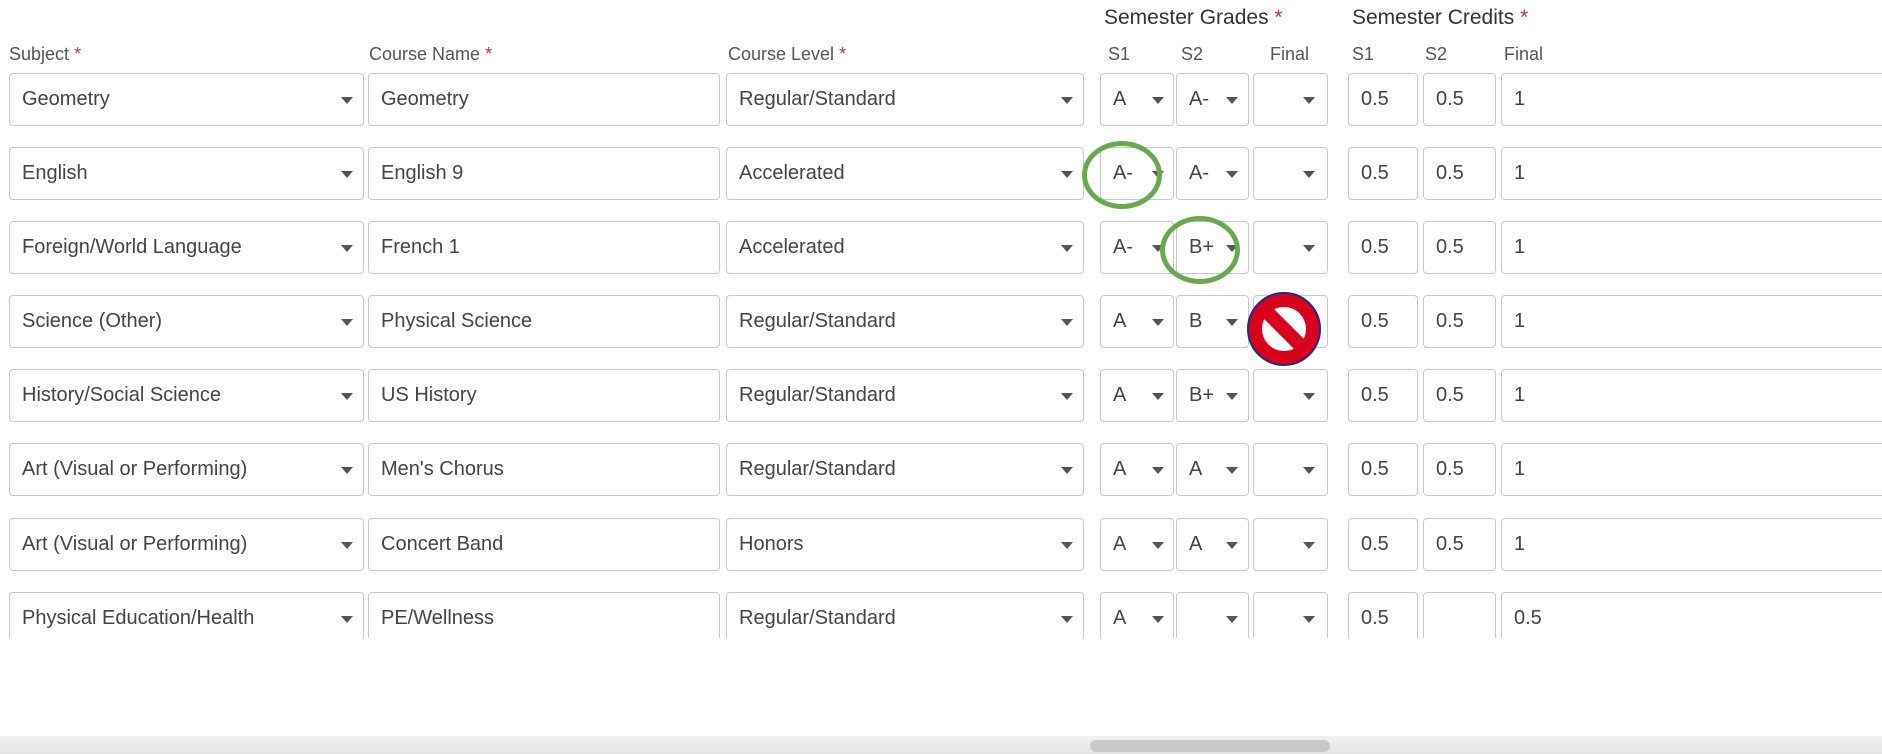 The image size is (1882, 754). What do you see at coordinates (138, 618) in the screenshot?
I see `subject-value: Physical Education/Health` at bounding box center [138, 618].